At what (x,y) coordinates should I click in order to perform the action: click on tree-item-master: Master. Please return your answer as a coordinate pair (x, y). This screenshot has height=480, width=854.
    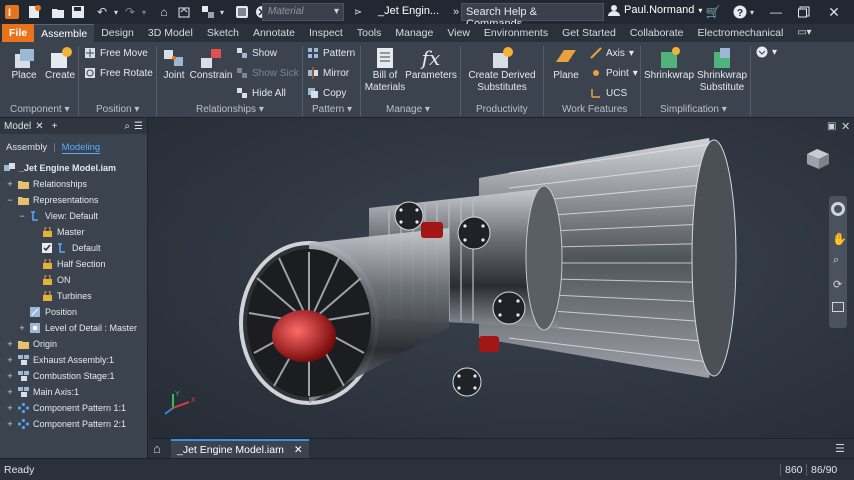
    Looking at the image, I should click on (63, 232).